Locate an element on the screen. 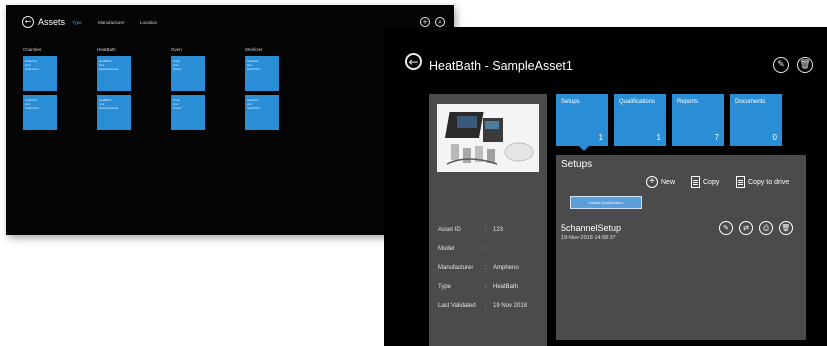 This screenshot has height=346, width=827. add-icon: + is located at coordinates (425, 22).